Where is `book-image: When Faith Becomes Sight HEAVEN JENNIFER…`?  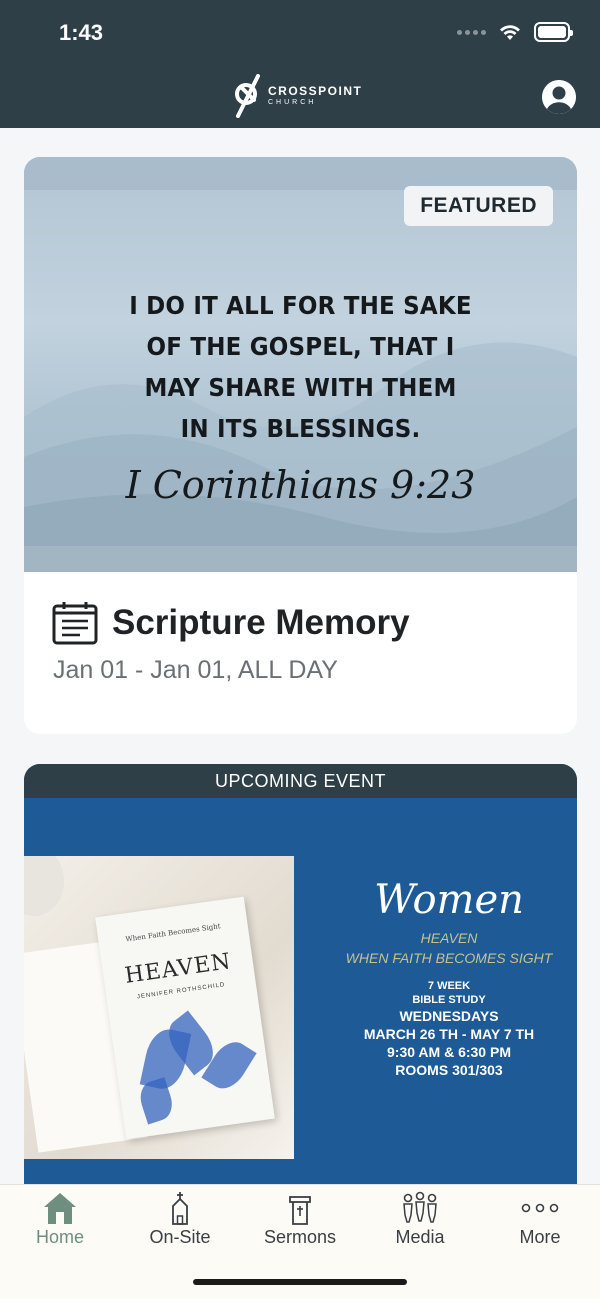 book-image: When Faith Becomes Sight HEAVEN JENNIFER… is located at coordinates (185, 1018).